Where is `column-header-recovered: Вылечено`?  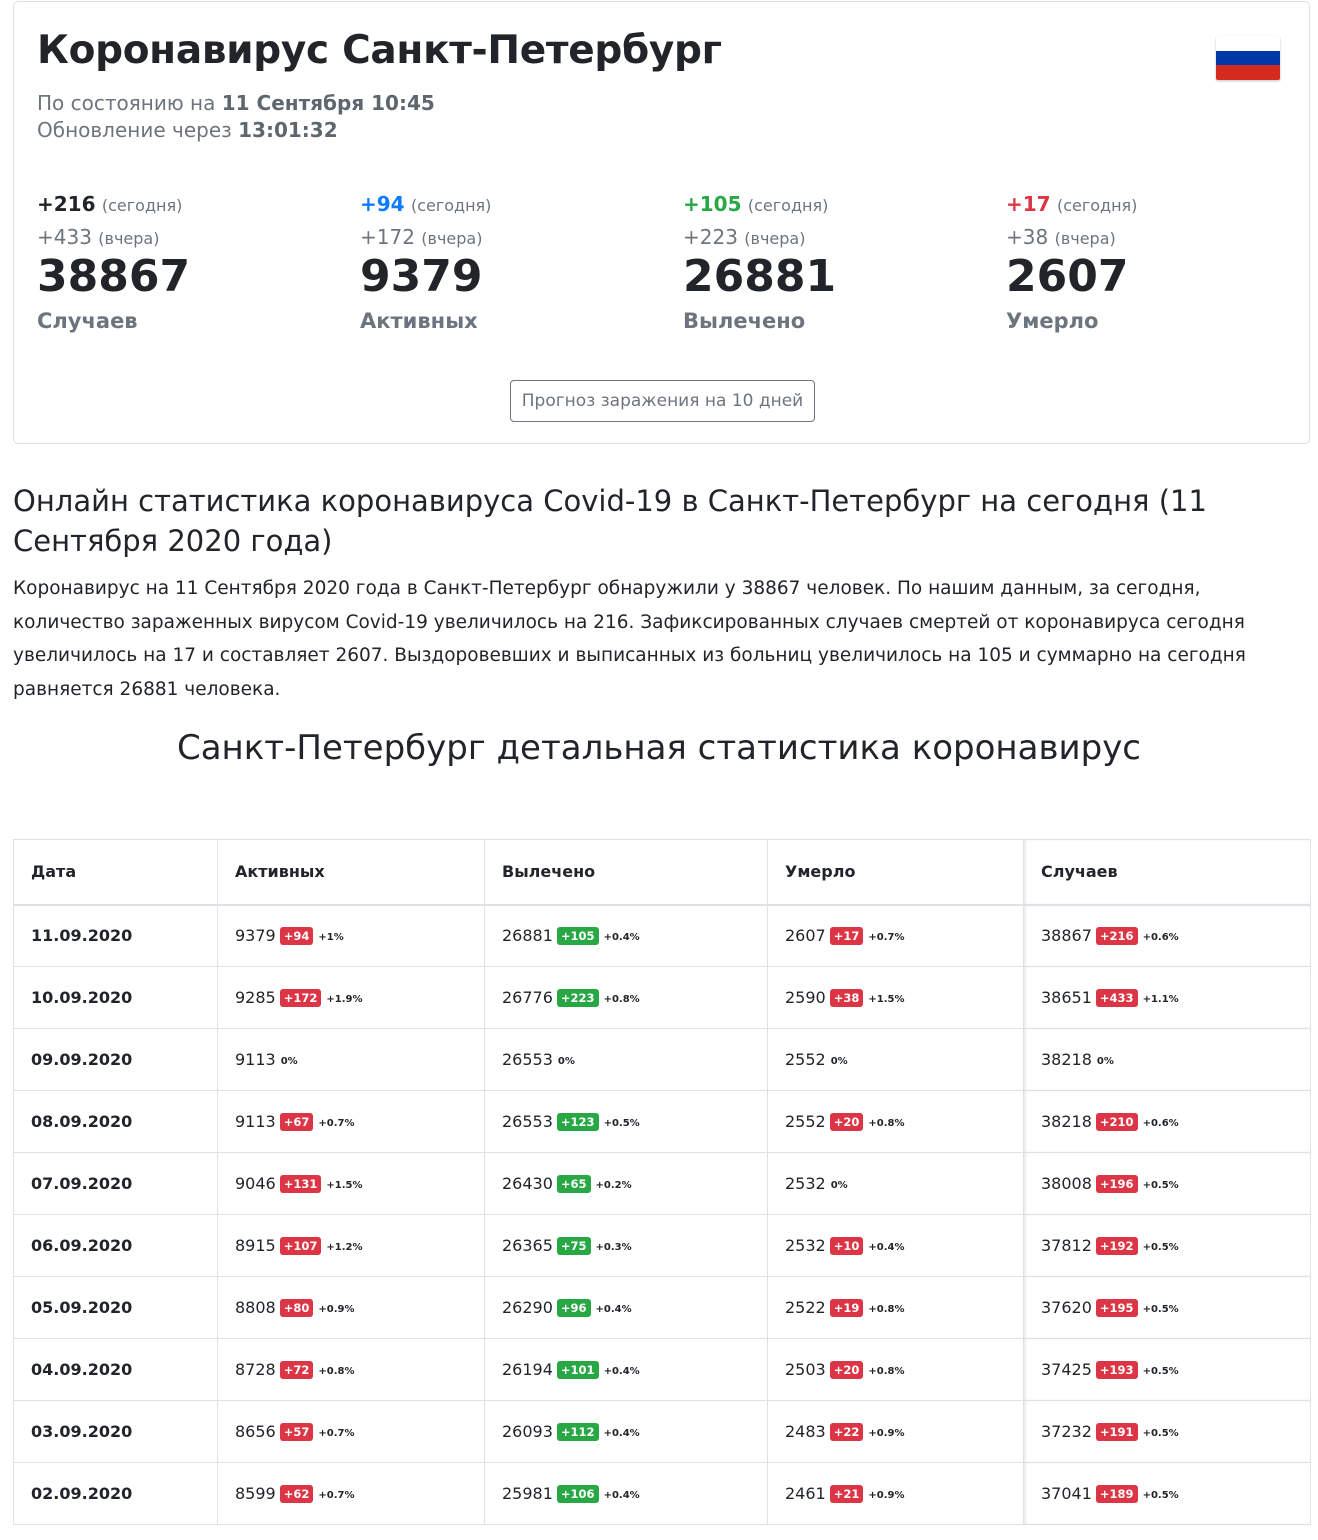
column-header-recovered: Вылечено is located at coordinates (626, 872).